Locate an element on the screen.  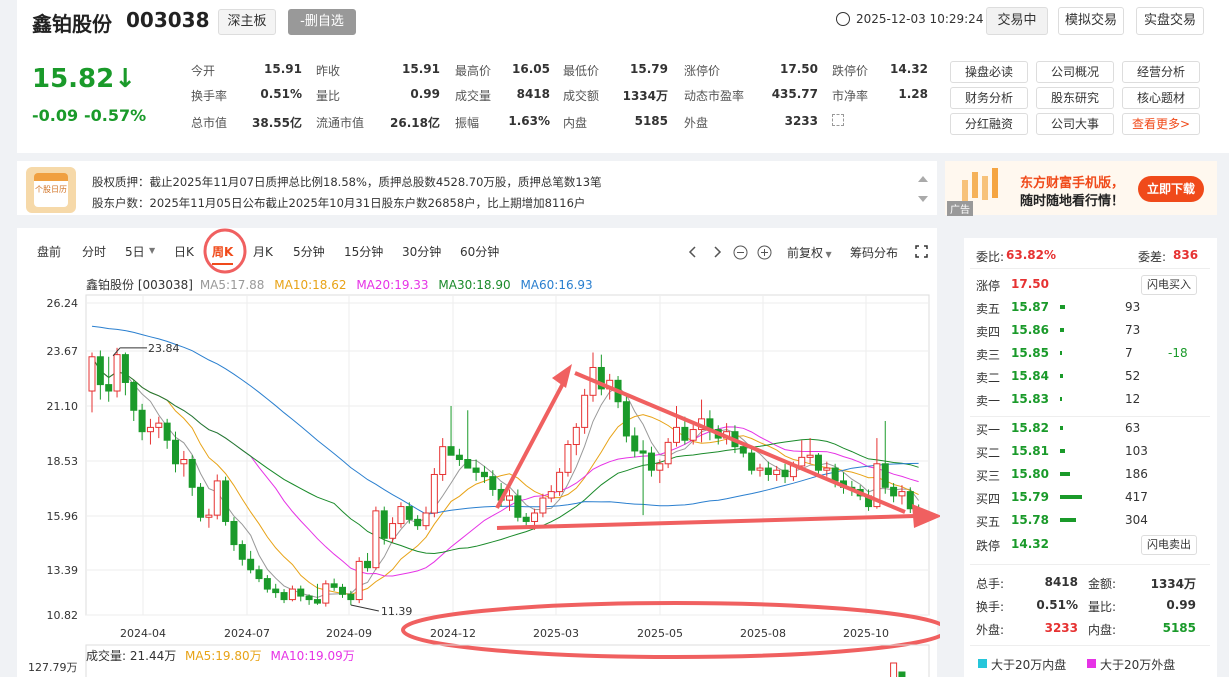
ask-price: 15.87 is located at coordinates (1030, 307).